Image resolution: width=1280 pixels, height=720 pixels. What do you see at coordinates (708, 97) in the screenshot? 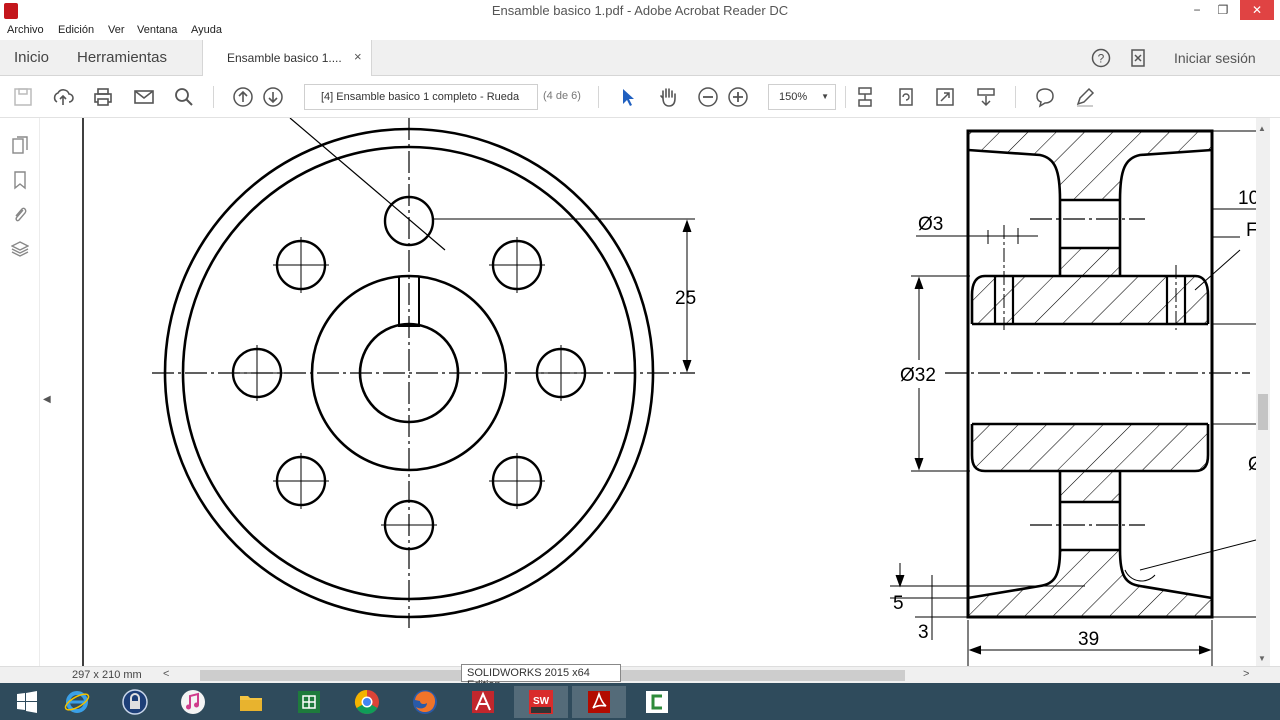
I see `zoom-out-icon` at bounding box center [708, 97].